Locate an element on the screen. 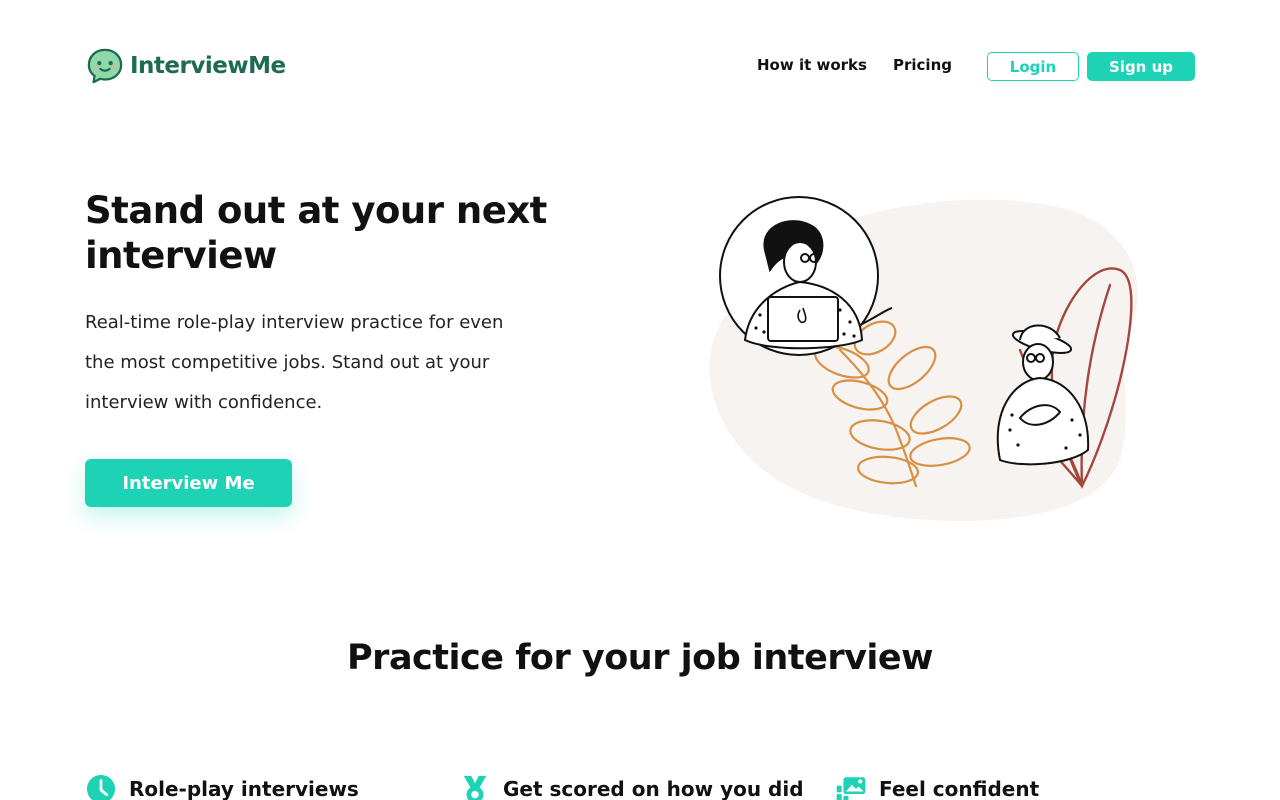 The image size is (1280, 800). clock-icon is located at coordinates (101, 787).